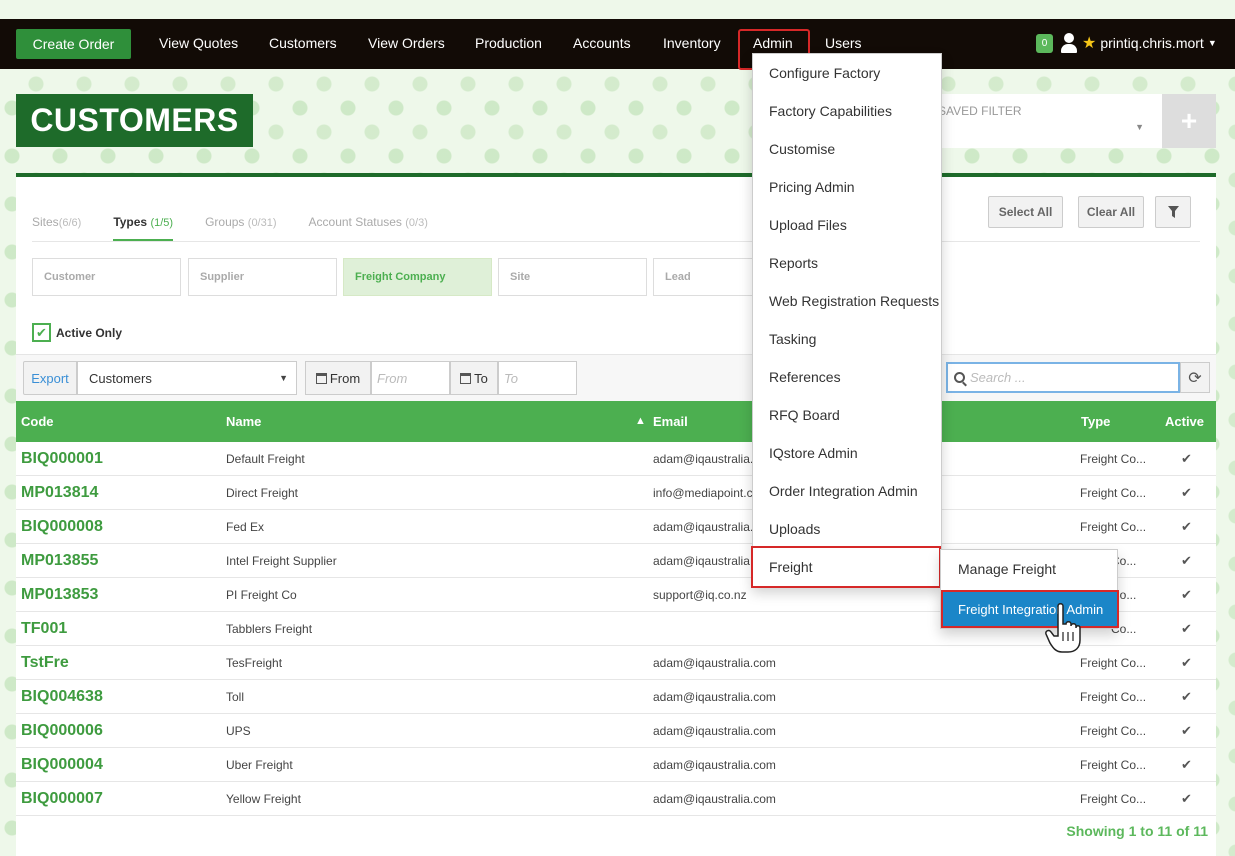 Image resolution: width=1235 pixels, height=856 pixels. I want to click on col-type: Type, so click(1095, 421).